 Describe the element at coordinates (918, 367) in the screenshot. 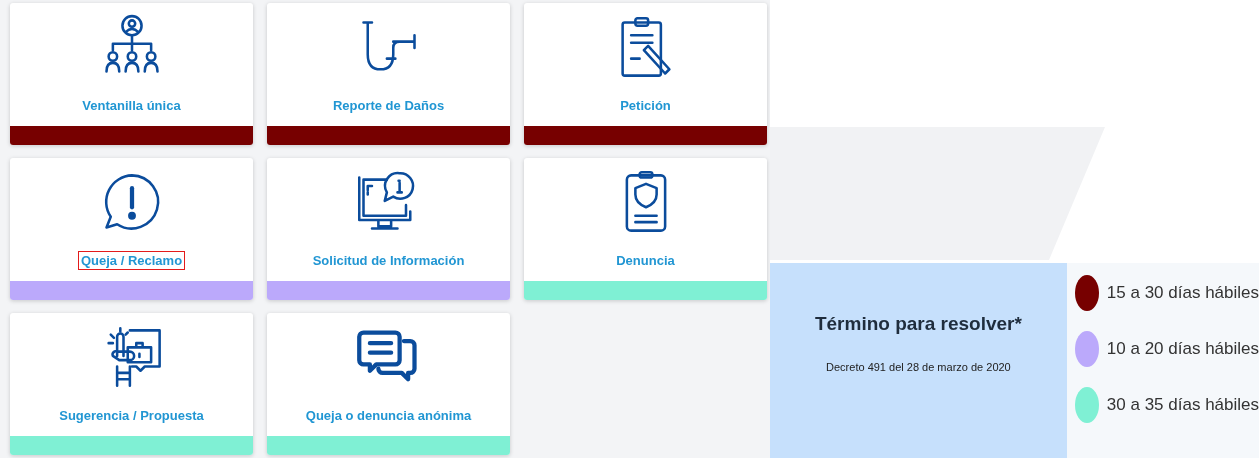

I see `decree-note: Decreto 491 del 28 de marzo de 2020` at that location.